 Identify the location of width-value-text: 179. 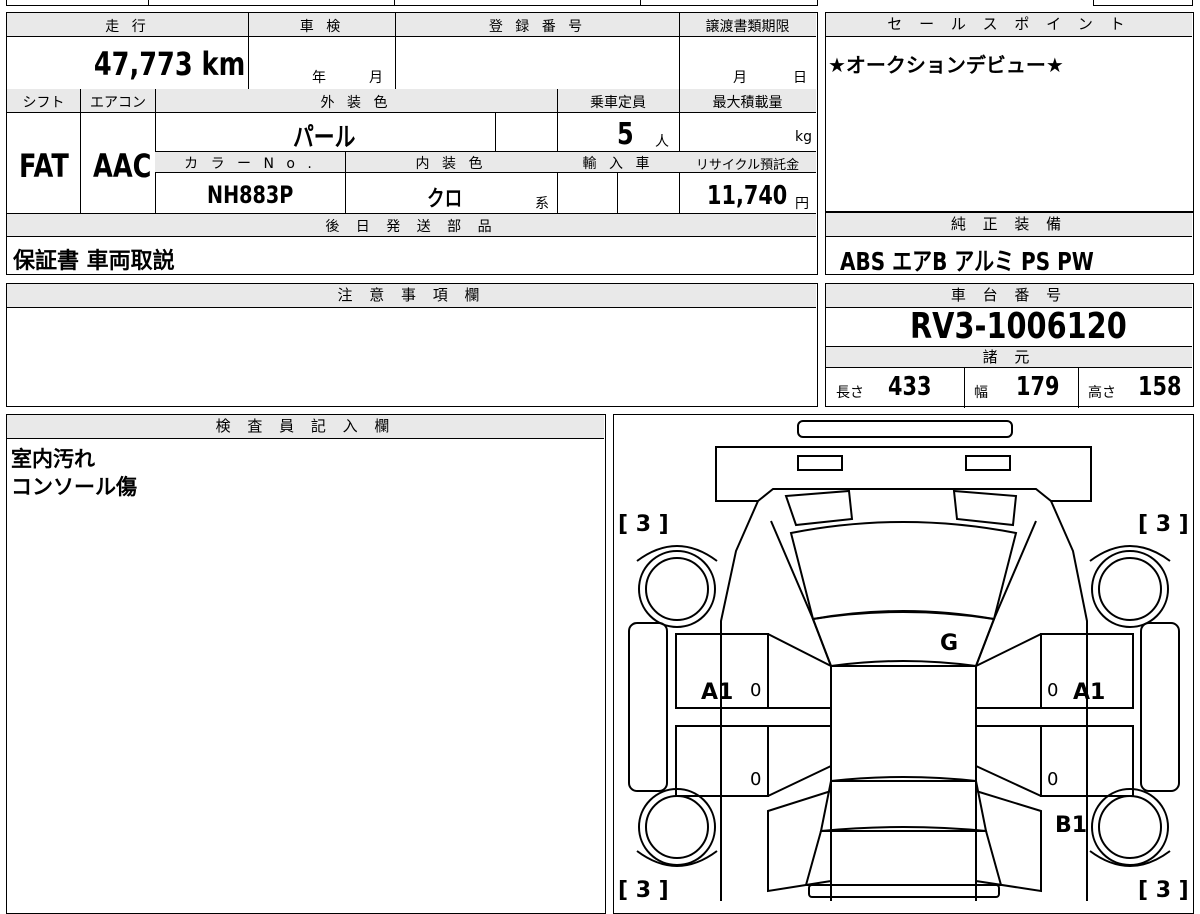
(1038, 387).